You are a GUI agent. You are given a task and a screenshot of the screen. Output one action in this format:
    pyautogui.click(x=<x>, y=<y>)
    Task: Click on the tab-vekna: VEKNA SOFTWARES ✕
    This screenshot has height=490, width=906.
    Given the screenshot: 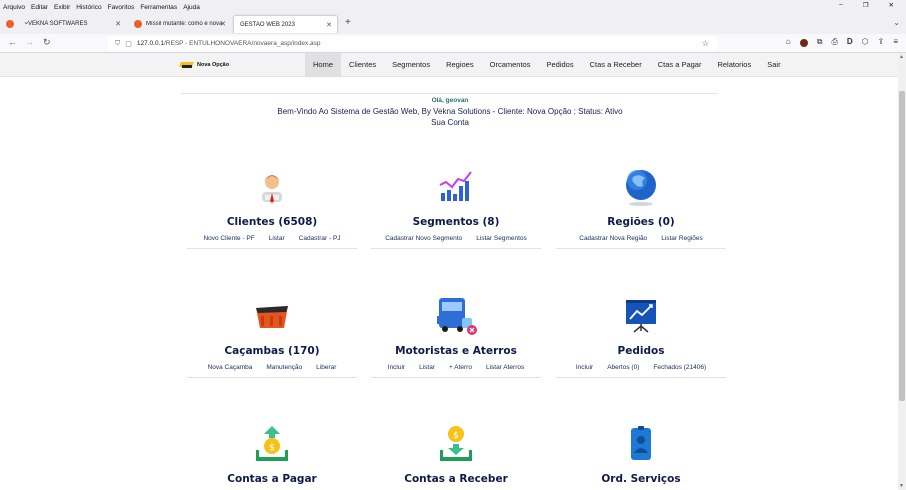 What is the action you would take?
    pyautogui.click(x=74, y=24)
    